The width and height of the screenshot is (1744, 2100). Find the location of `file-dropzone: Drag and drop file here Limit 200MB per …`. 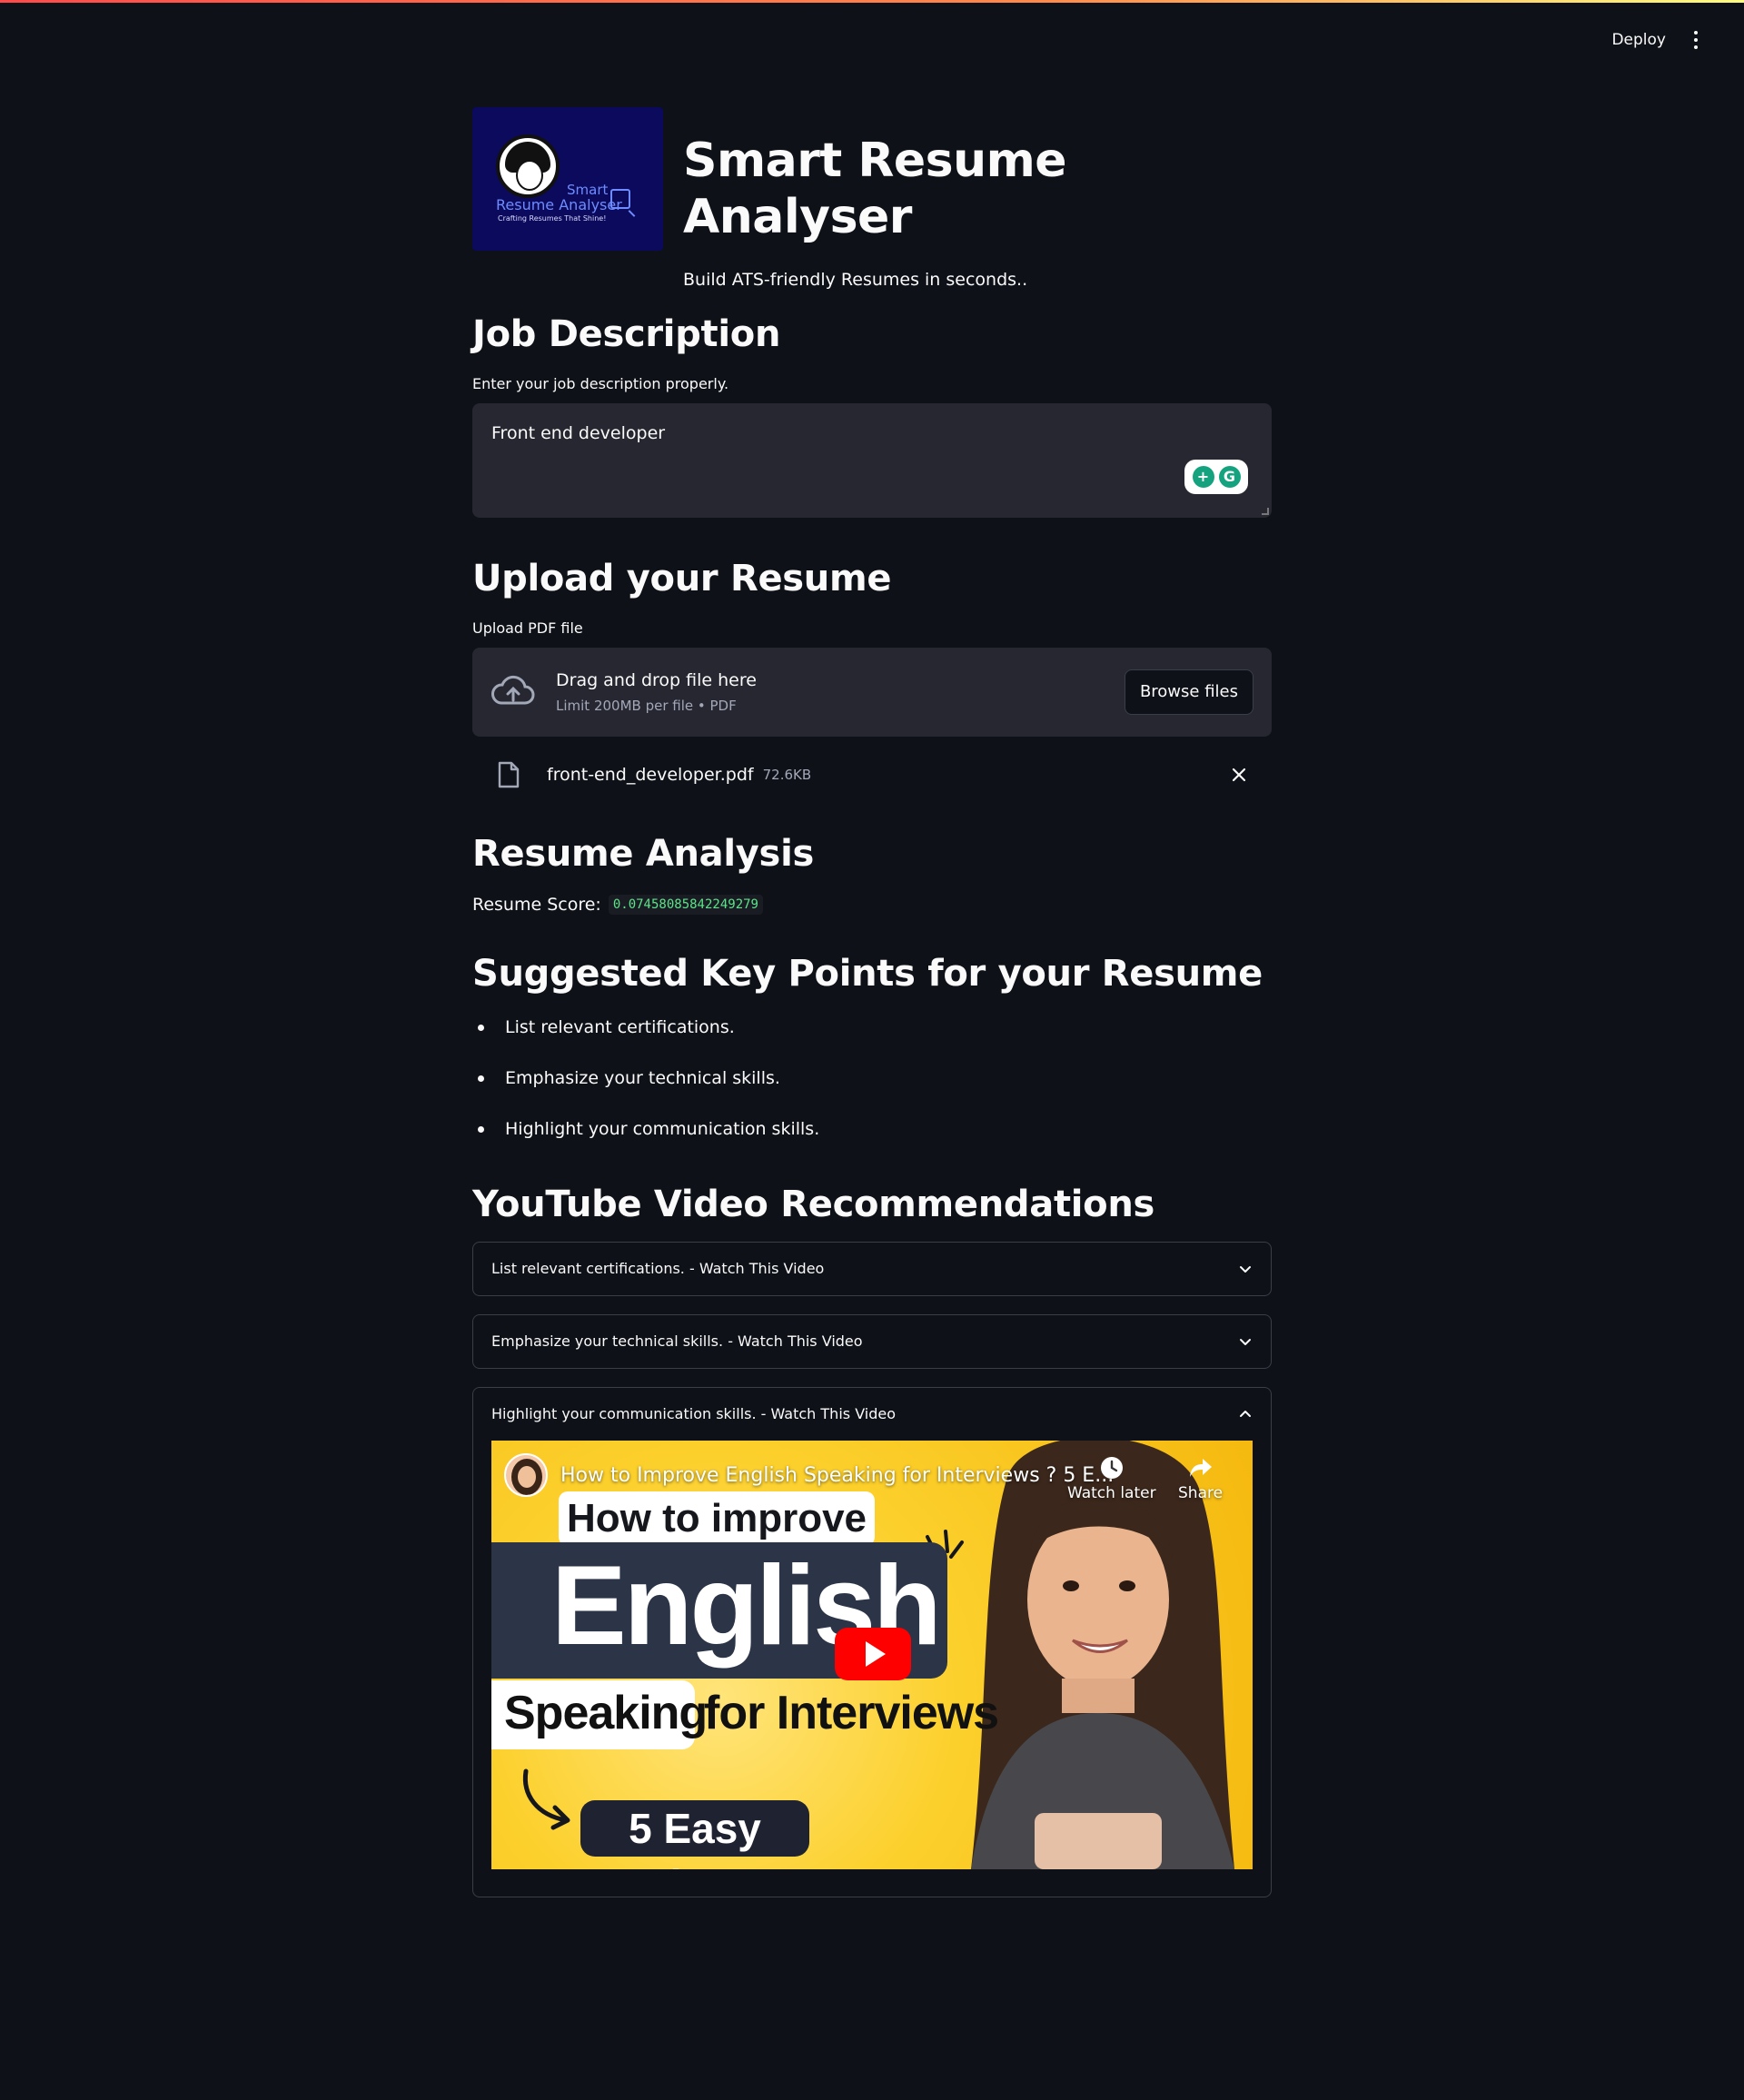

file-dropzone: Drag and drop file here Limit 200MB per … is located at coordinates (872, 692).